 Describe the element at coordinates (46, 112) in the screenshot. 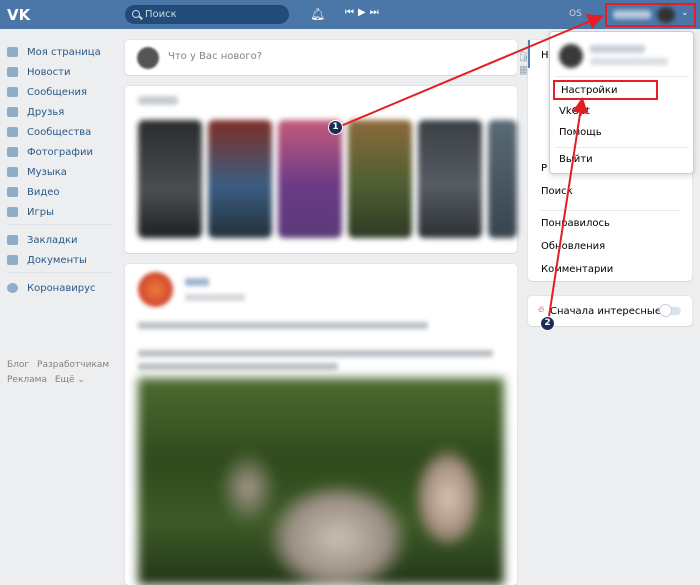

I see `sidebar-item-label: Друзья` at that location.